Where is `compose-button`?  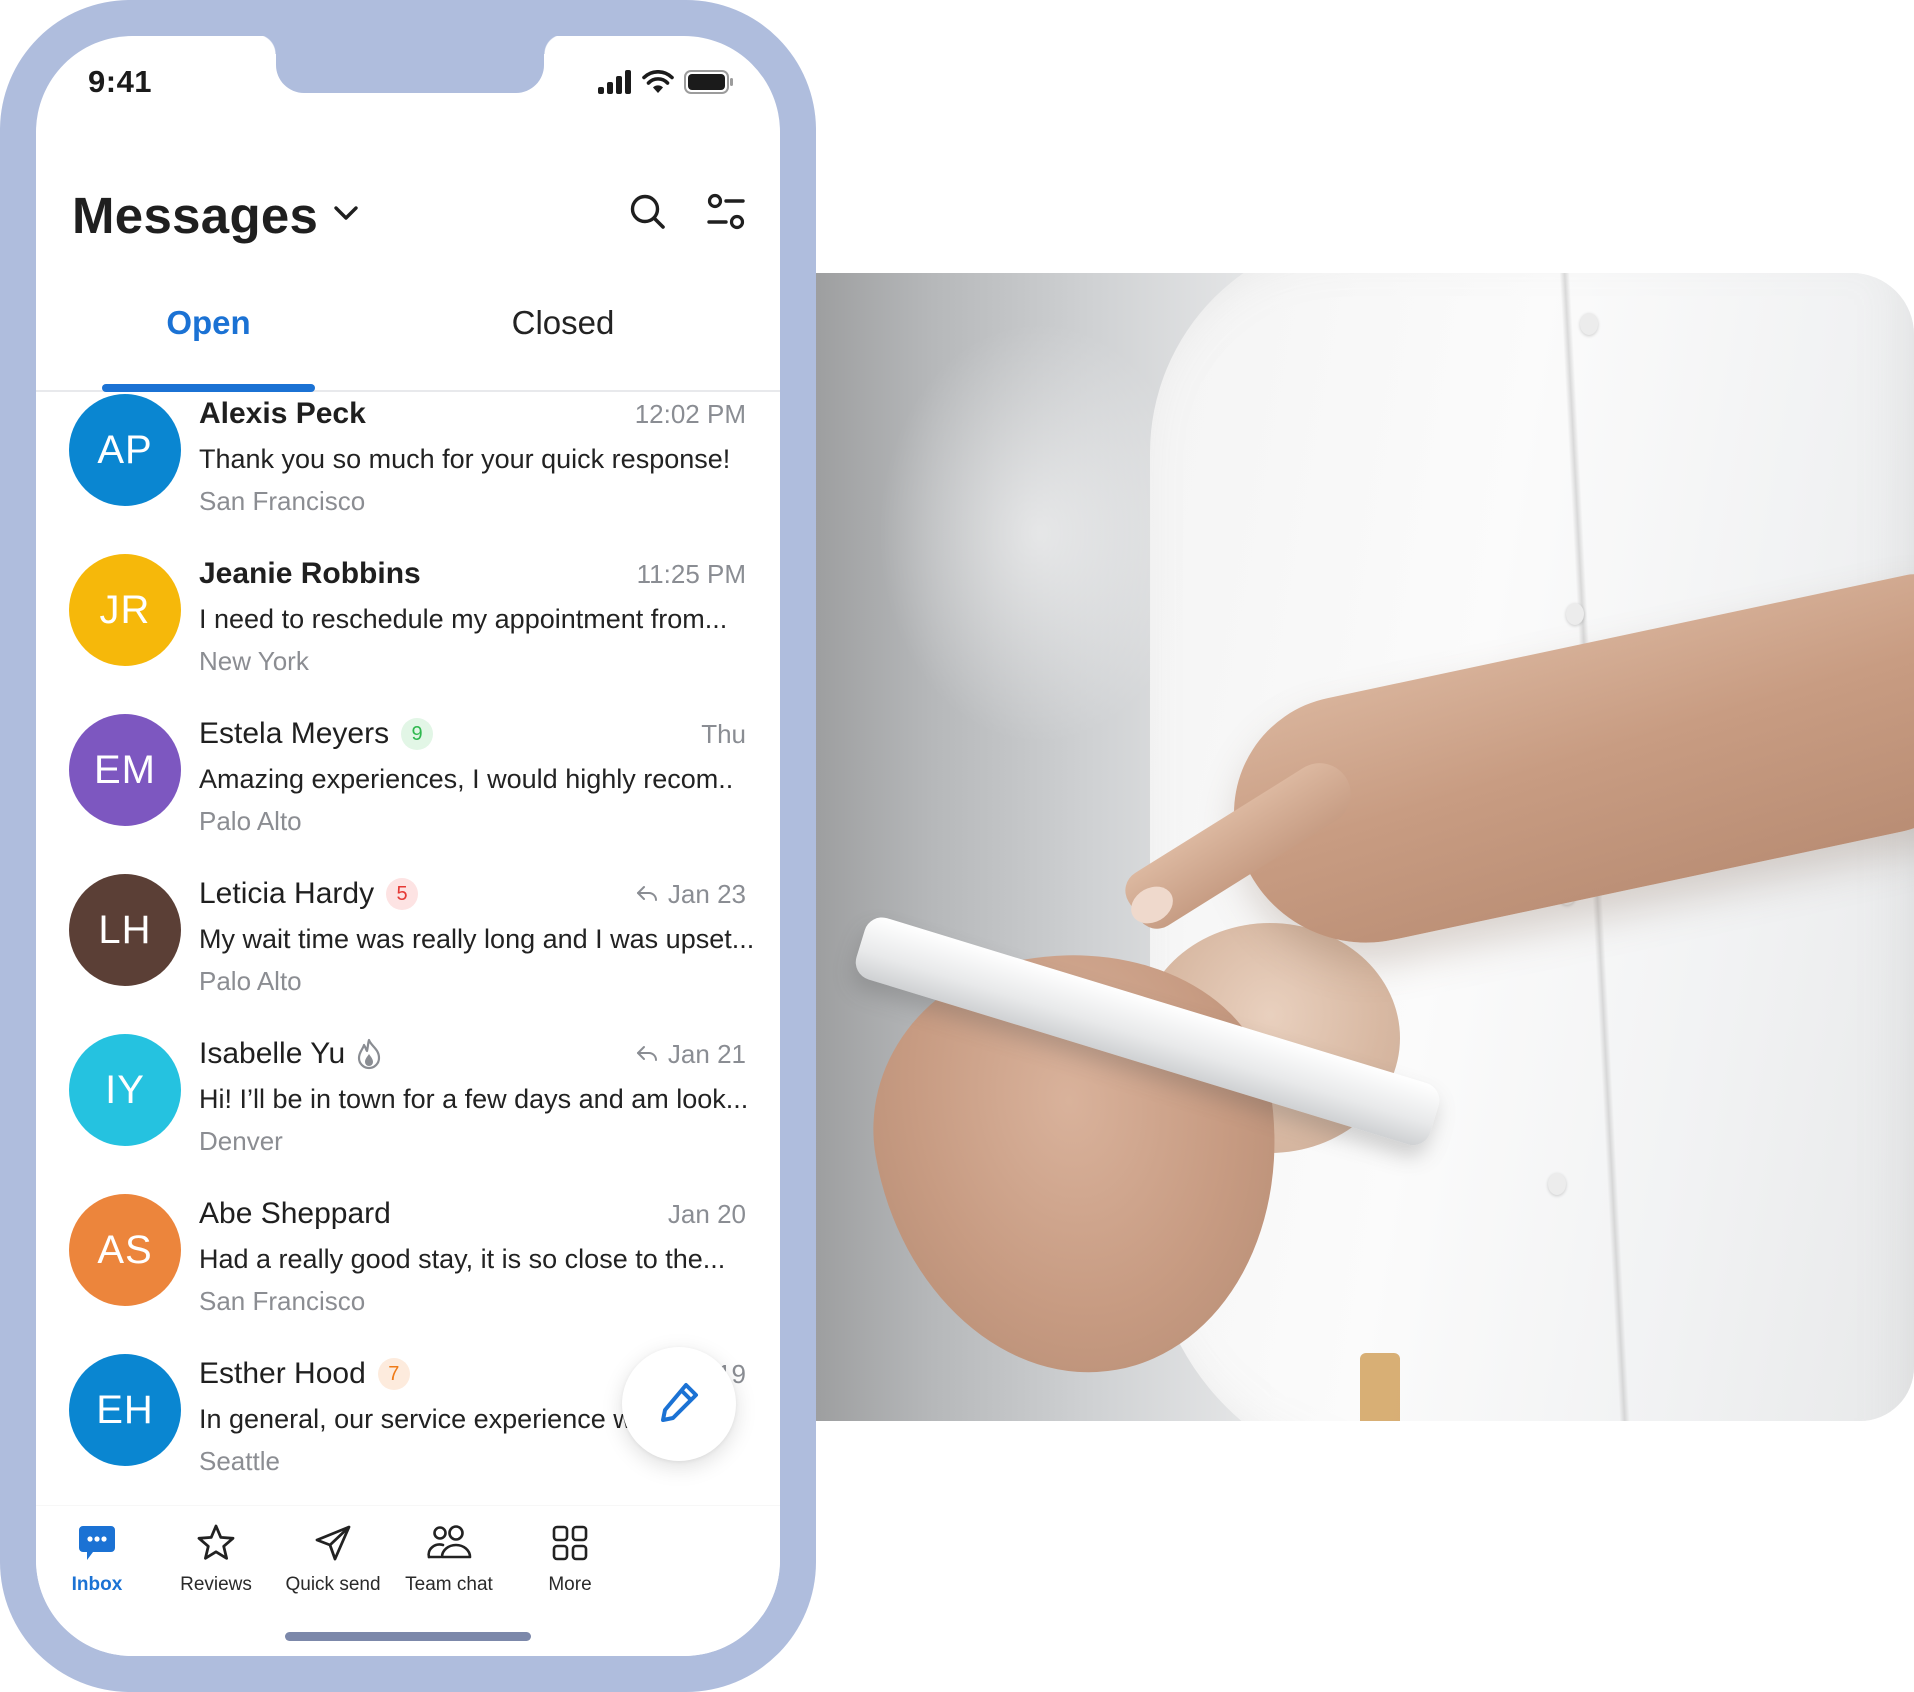 compose-button is located at coordinates (679, 1404).